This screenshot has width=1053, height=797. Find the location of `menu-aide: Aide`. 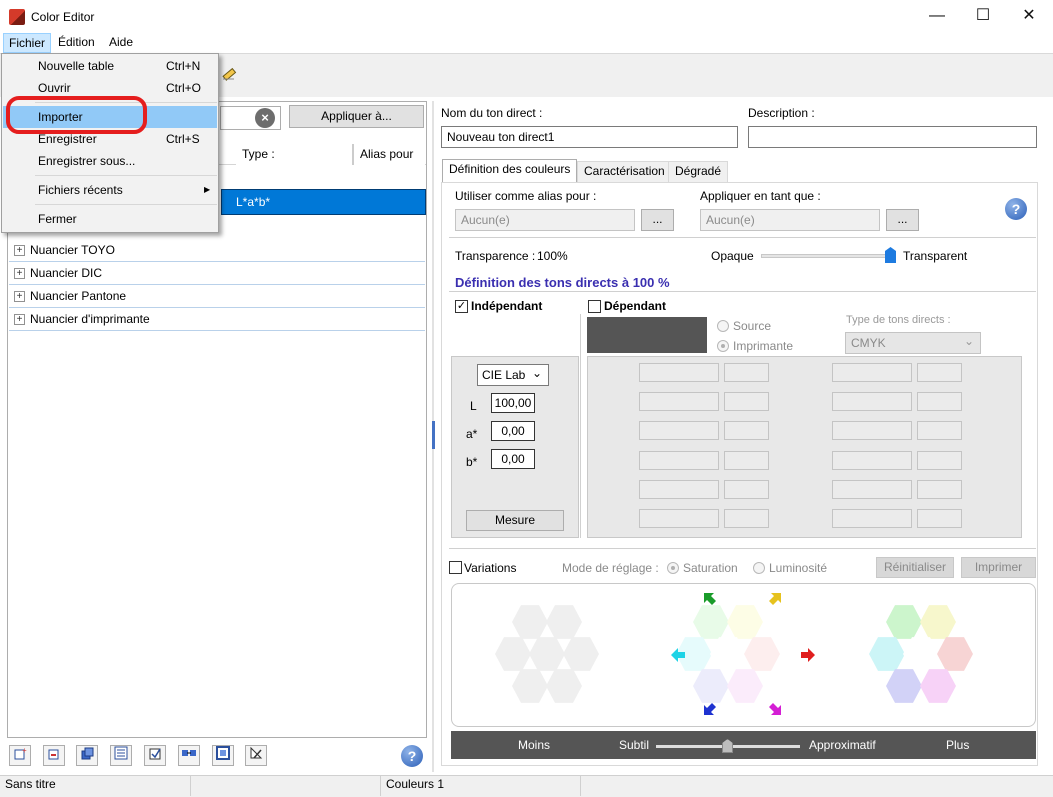

menu-aide: Aide is located at coordinates (121, 43).